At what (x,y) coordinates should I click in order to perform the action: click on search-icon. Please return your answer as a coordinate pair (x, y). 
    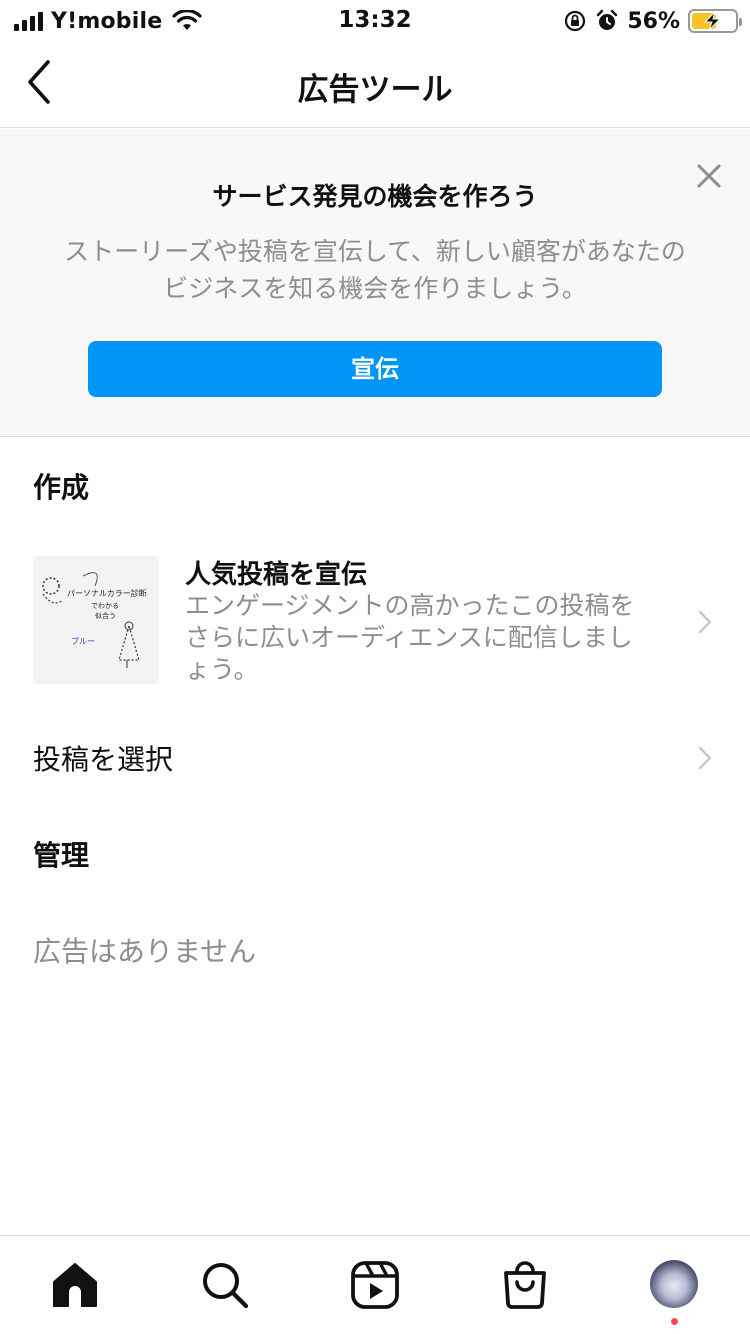
    Looking at the image, I should click on (226, 1286).